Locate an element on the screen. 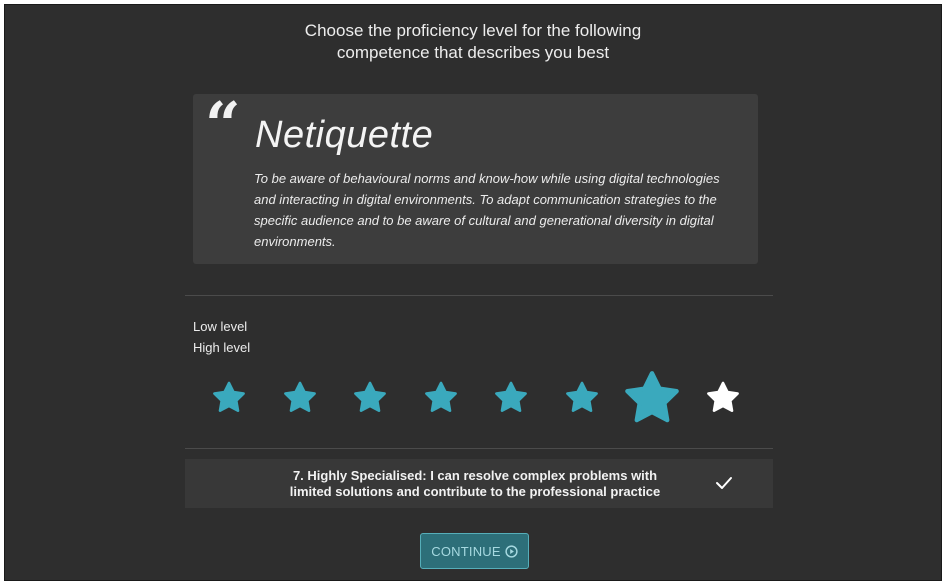 The width and height of the screenshot is (946, 585). check-icon is located at coordinates (724, 483).